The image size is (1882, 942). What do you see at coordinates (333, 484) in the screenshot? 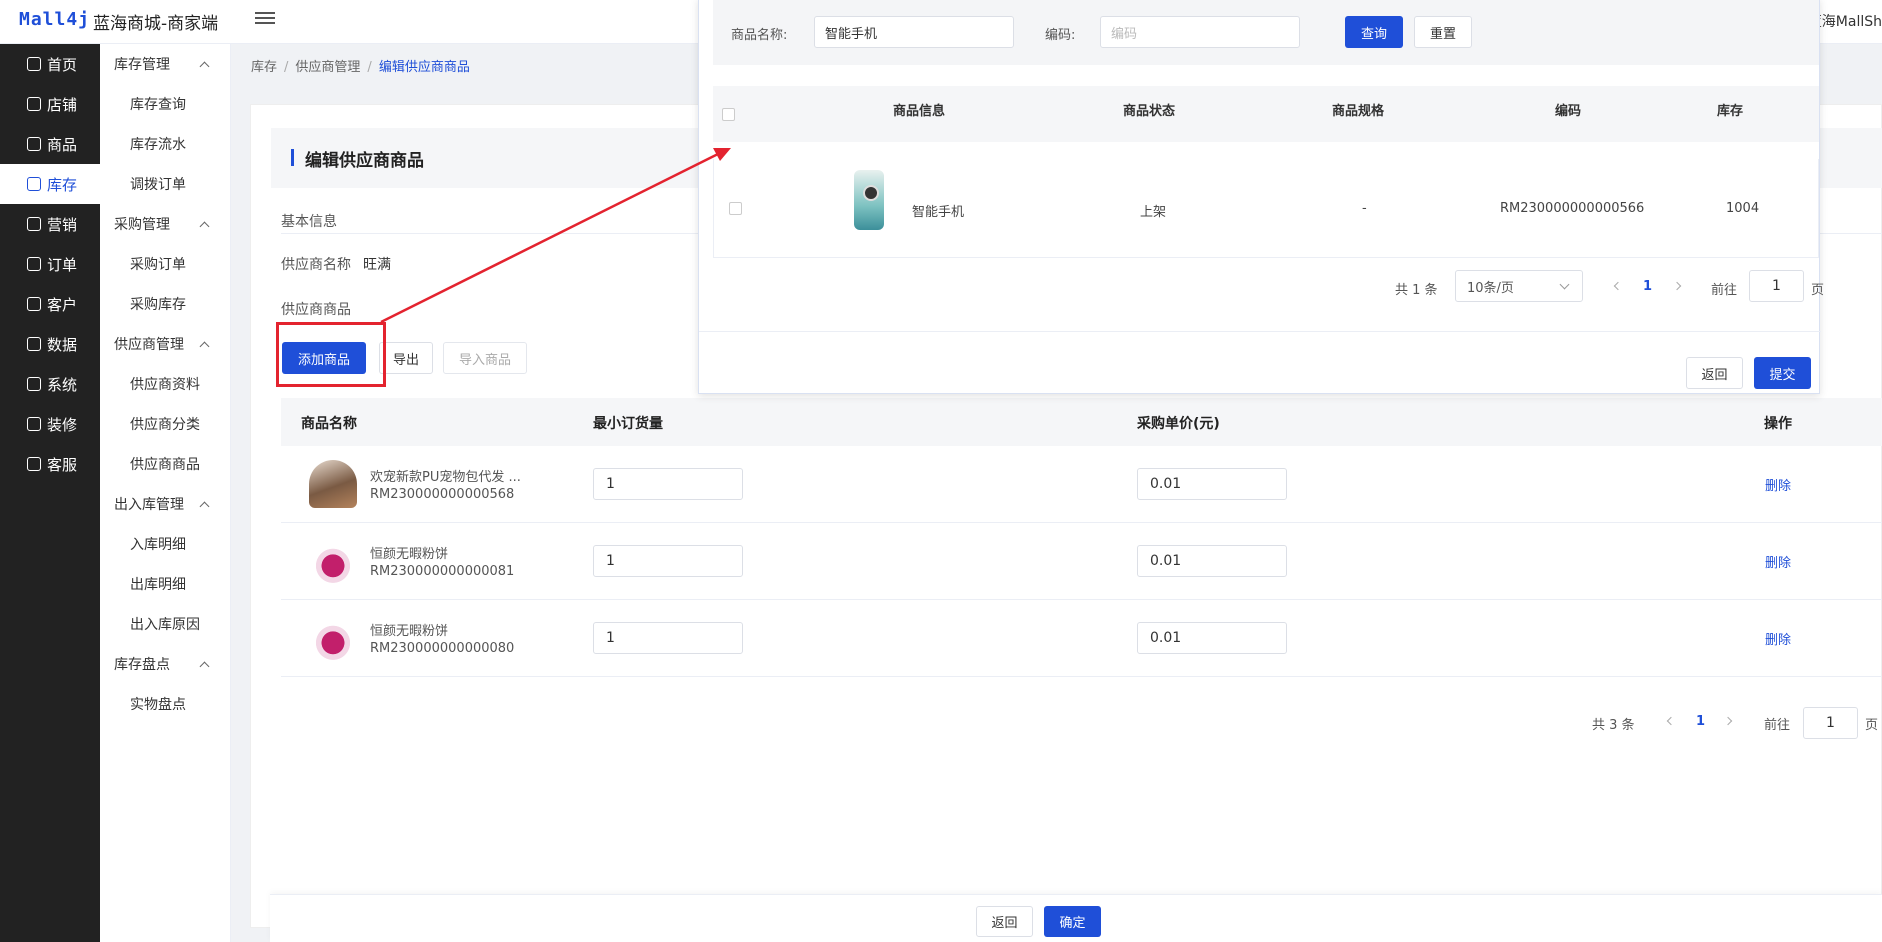
I see `pet-bag-image` at bounding box center [333, 484].